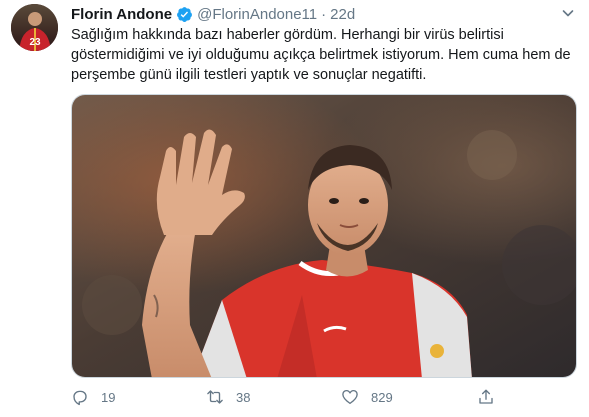 The height and width of the screenshot is (417, 589). I want to click on reply-count: 19, so click(108, 397).